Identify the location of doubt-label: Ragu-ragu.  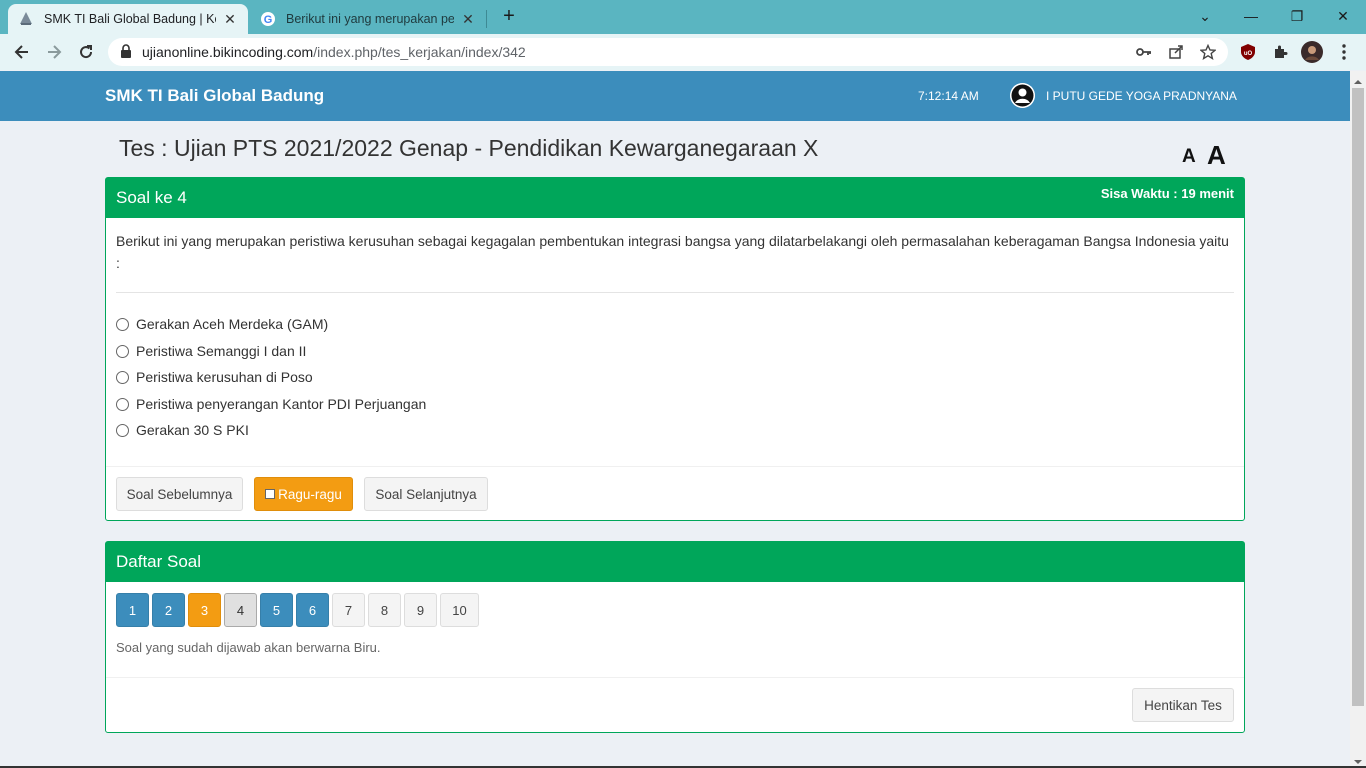
(310, 494).